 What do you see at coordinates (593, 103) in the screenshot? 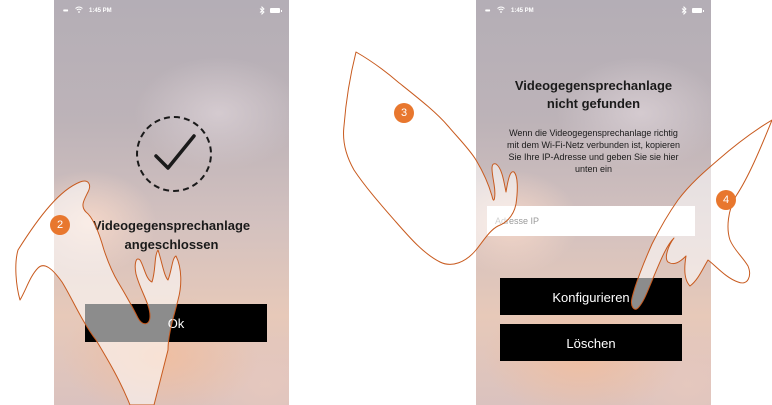
I see `title-line: nicht gefunden` at bounding box center [593, 103].